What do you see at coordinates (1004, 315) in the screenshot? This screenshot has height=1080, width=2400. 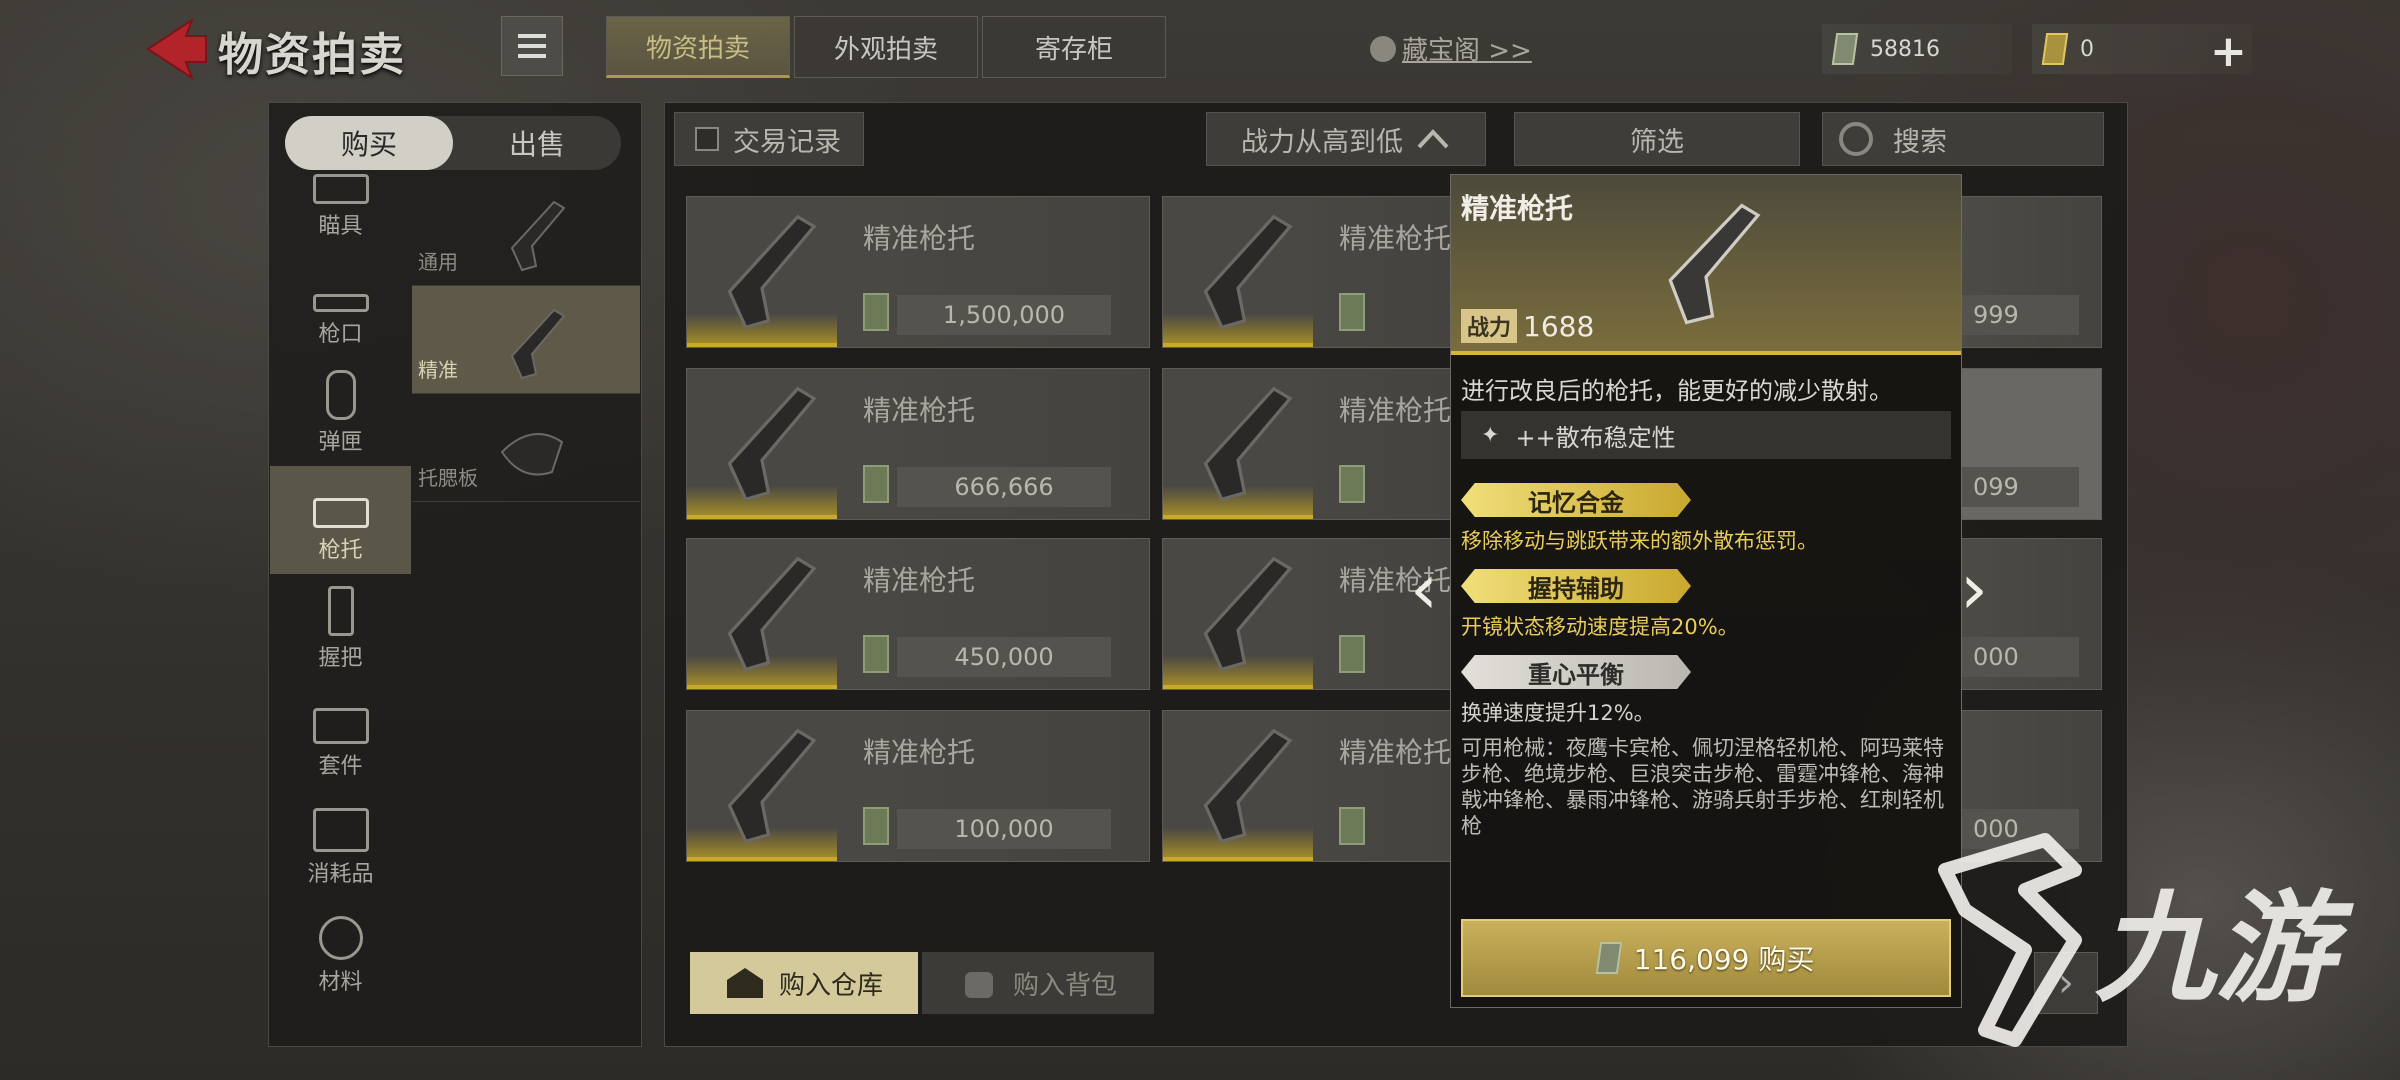 I see `item-price: 1,500,000` at bounding box center [1004, 315].